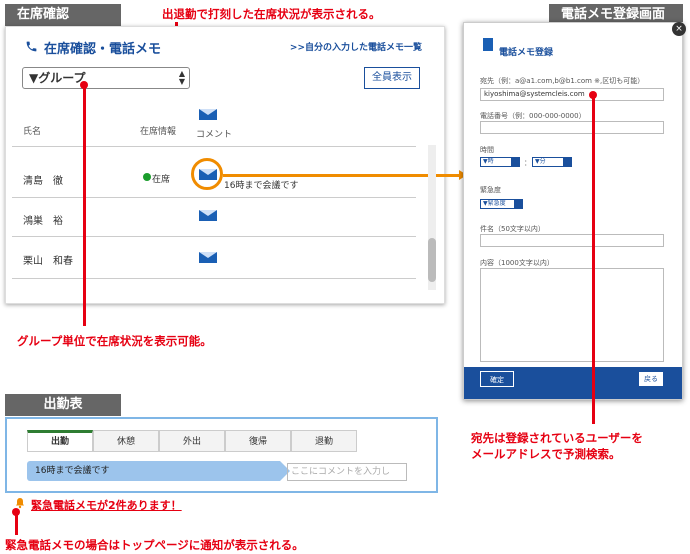 This screenshot has height=554, width=690. I want to click on group-select: ▼グループ ▲ ▼, so click(106, 78).